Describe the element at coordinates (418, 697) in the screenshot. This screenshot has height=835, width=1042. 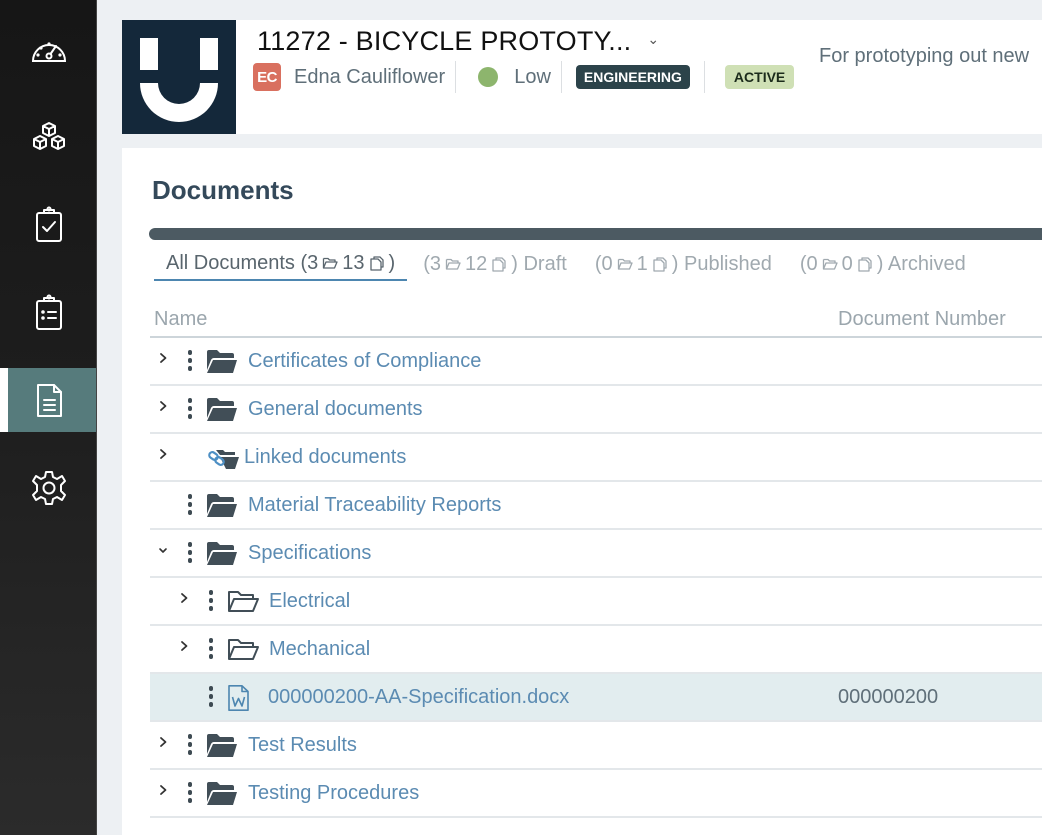
I see `item-name-link: 000000200-AA-Specification.docx` at that location.